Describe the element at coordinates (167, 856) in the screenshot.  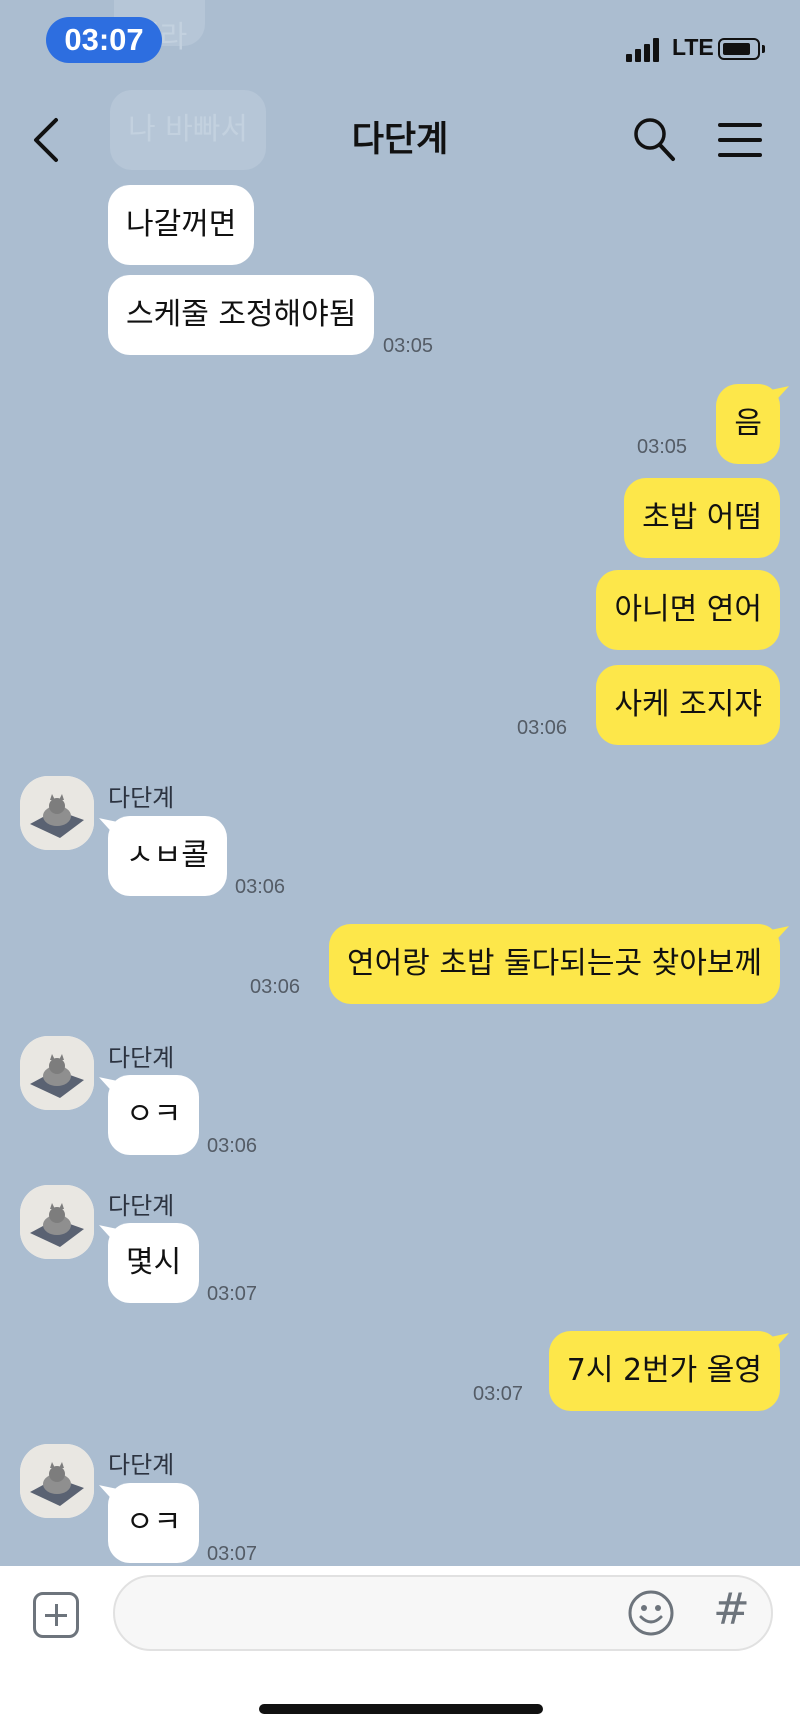
I see `message-bubble: ㅅㅂ콜` at that location.